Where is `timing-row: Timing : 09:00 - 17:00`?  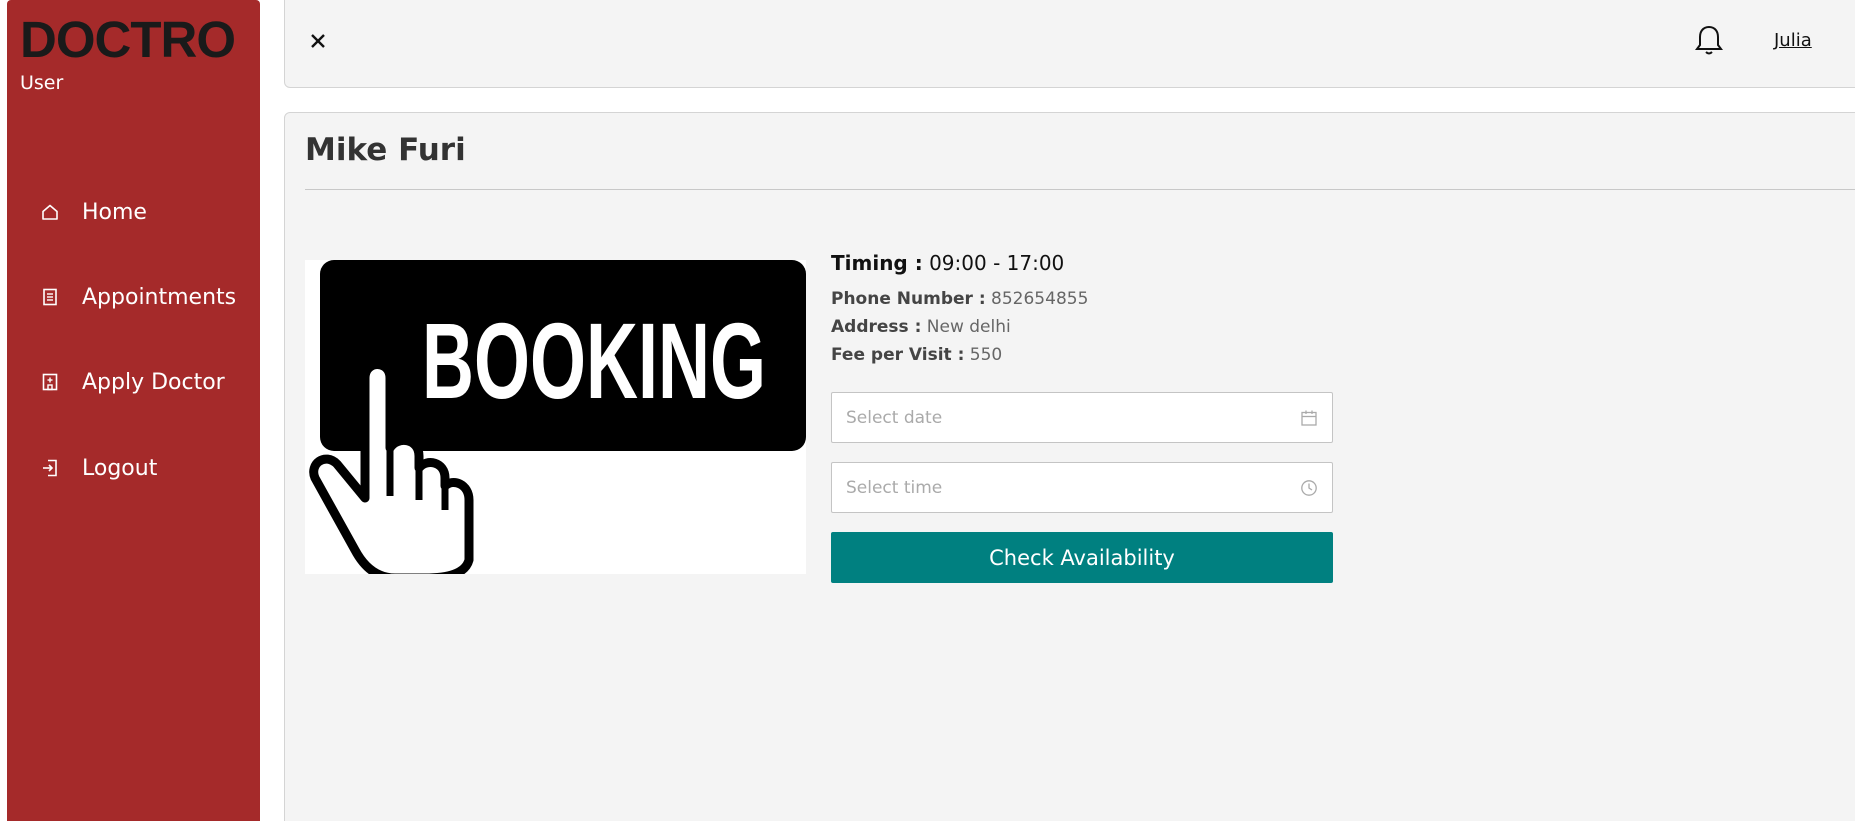 timing-row: Timing : 09:00 - 17:00 is located at coordinates (1091, 263).